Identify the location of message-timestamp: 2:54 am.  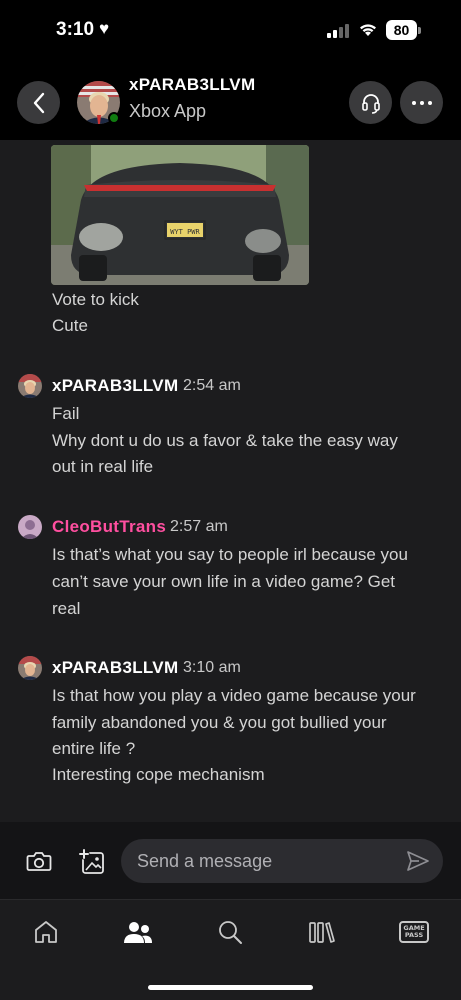
(212, 385).